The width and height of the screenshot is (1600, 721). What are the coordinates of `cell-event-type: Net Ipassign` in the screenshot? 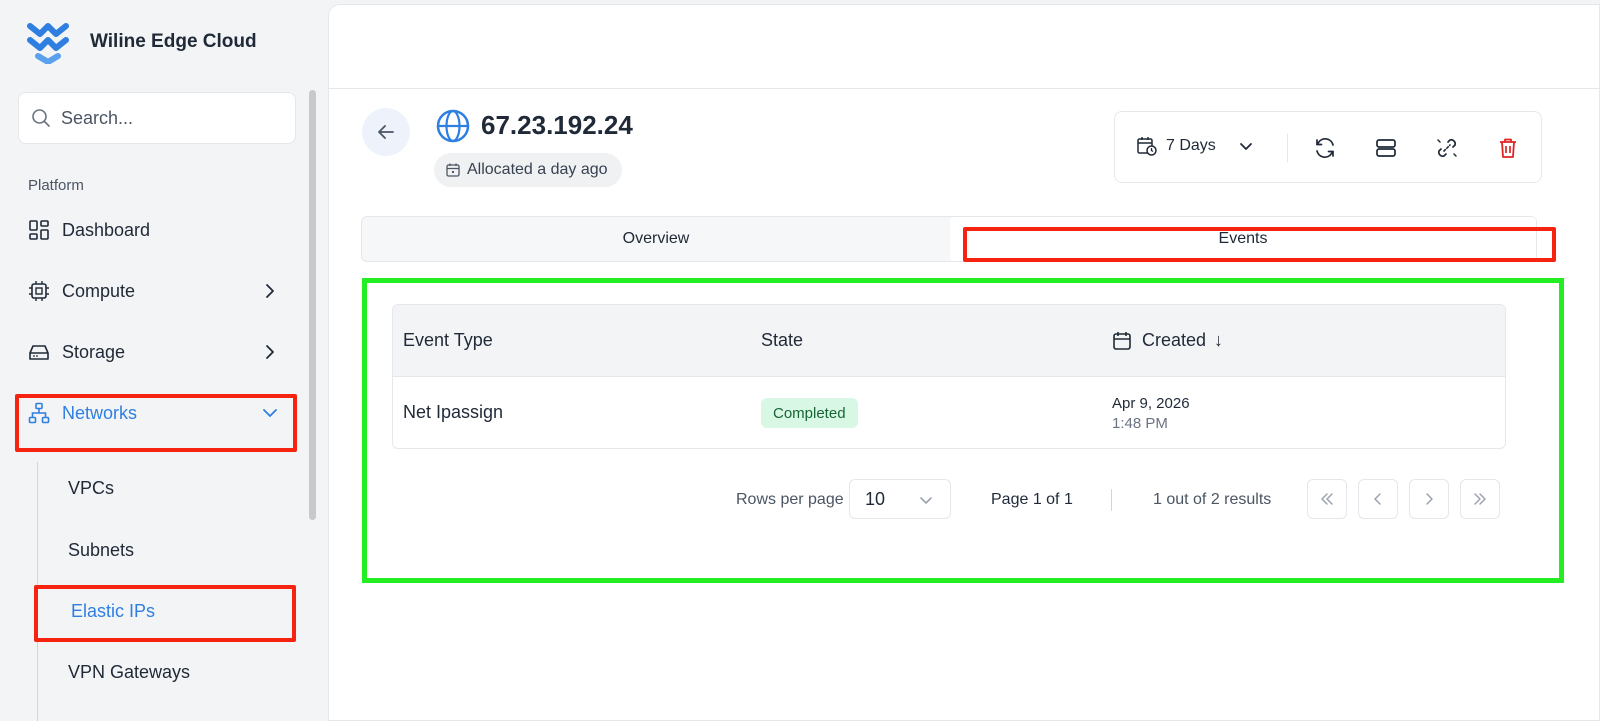 It's located at (453, 412).